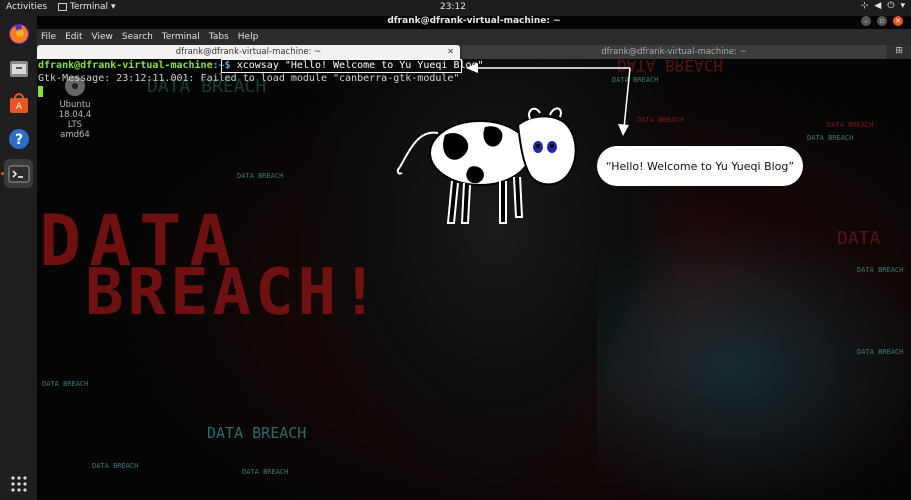 The image size is (911, 500). Describe the element at coordinates (486, 165) in the screenshot. I see `cow-image` at that location.